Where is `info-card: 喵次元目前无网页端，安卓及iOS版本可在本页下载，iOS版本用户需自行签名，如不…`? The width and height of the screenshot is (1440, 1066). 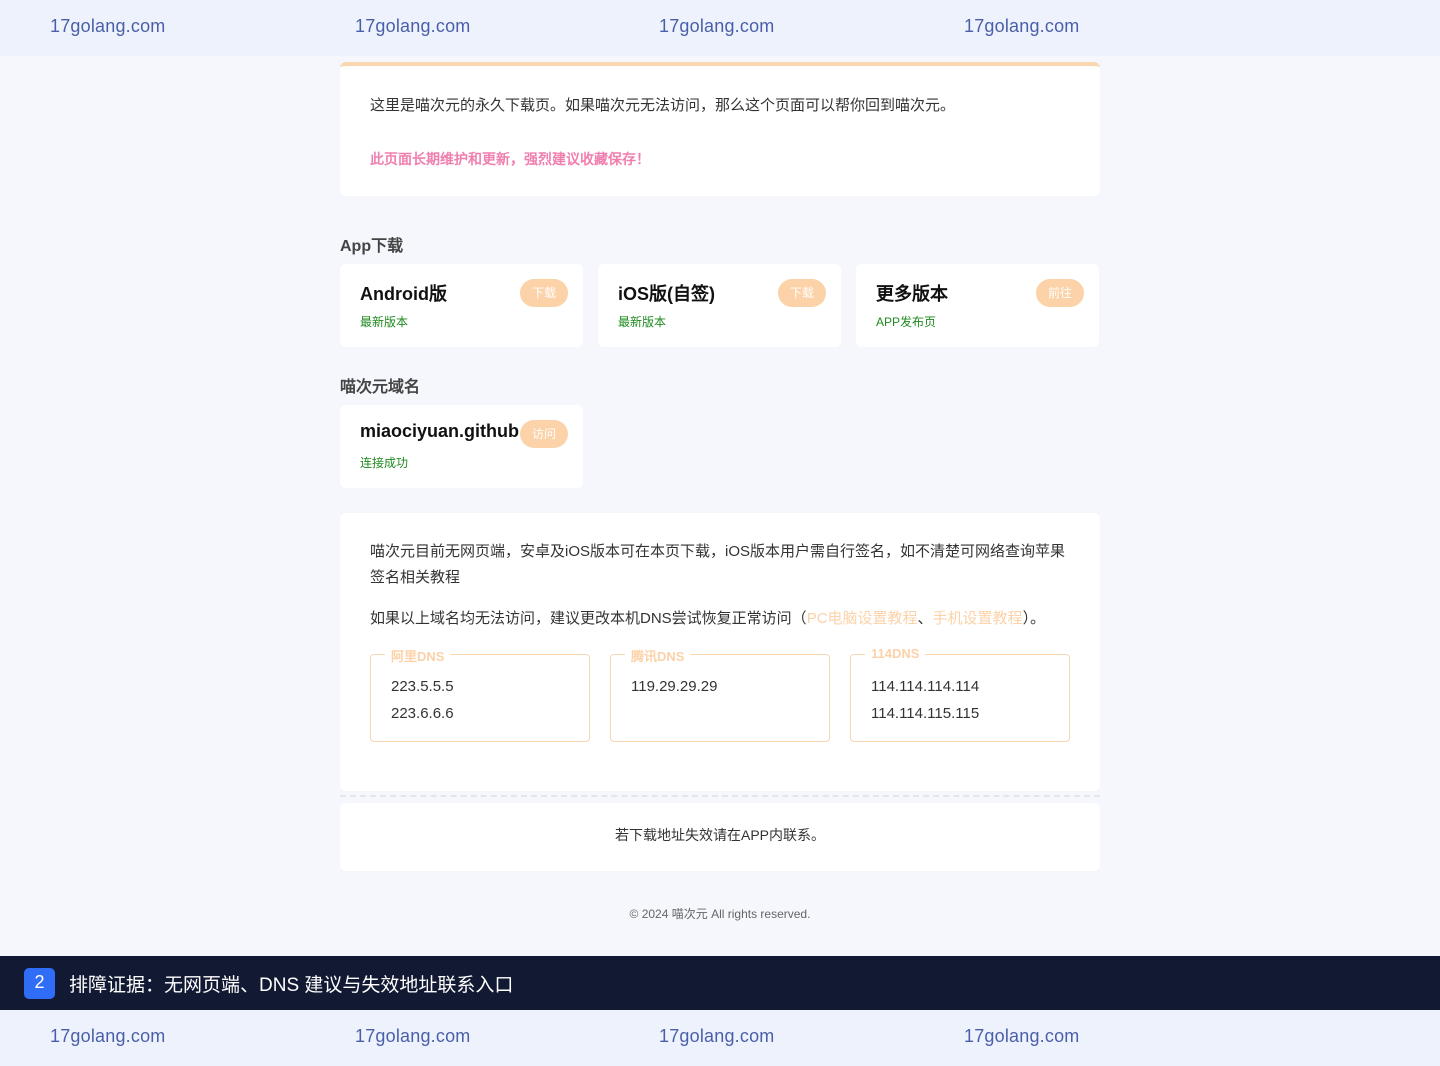 info-card: 喵次元目前无网页端，安卓及iOS版本可在本页下载，iOS版本用户需自行签名，如不… is located at coordinates (720, 652).